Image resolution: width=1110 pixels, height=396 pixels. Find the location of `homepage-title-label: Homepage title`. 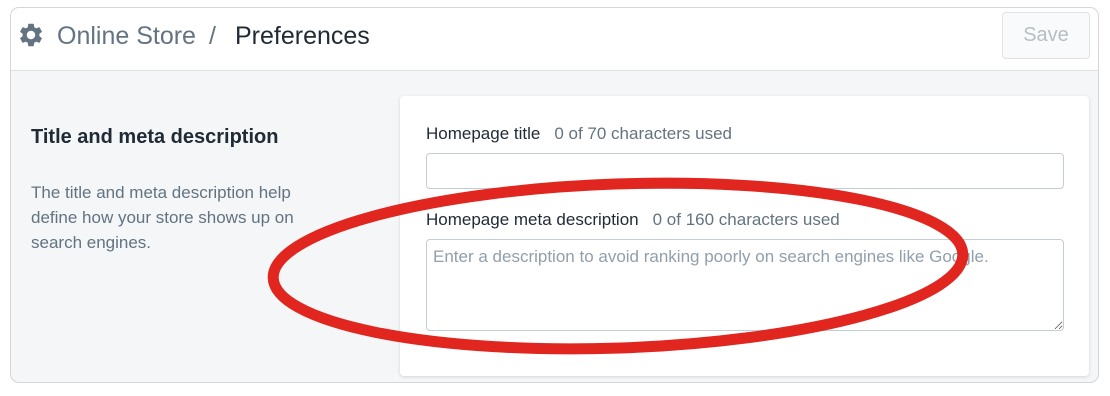

homepage-title-label: Homepage title is located at coordinates (483, 133).